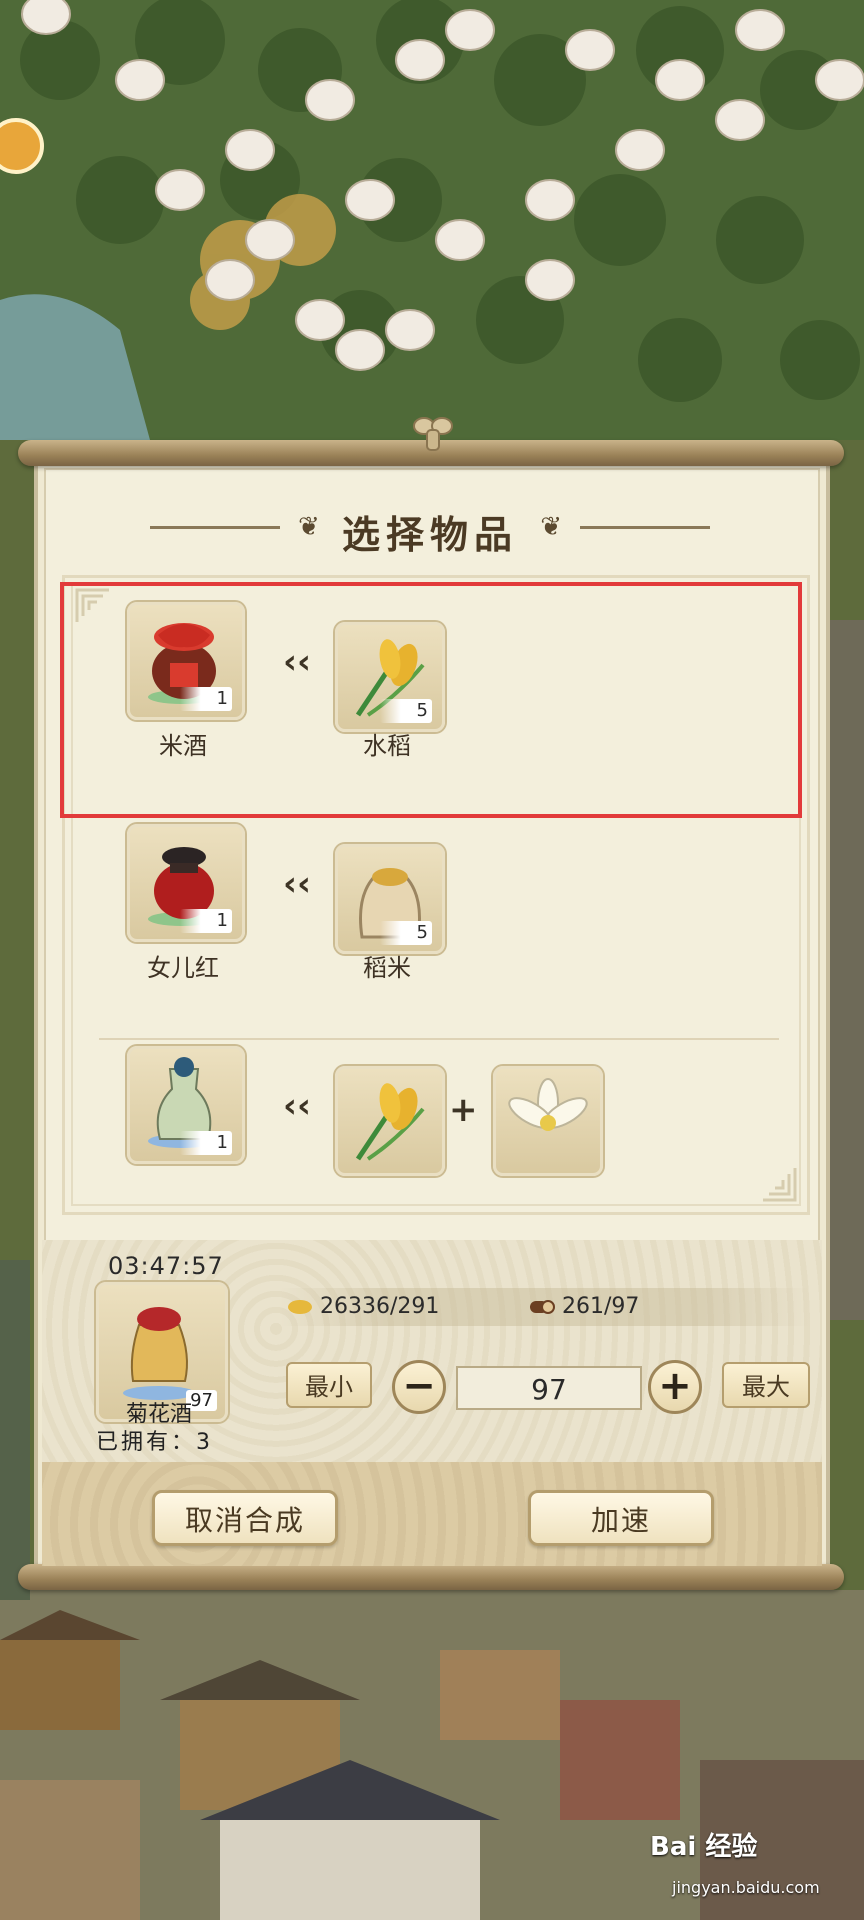 Image resolution: width=864 pixels, height=1920 pixels. What do you see at coordinates (154, 1442) in the screenshot?
I see `owned-count: 已拥有：3` at bounding box center [154, 1442].